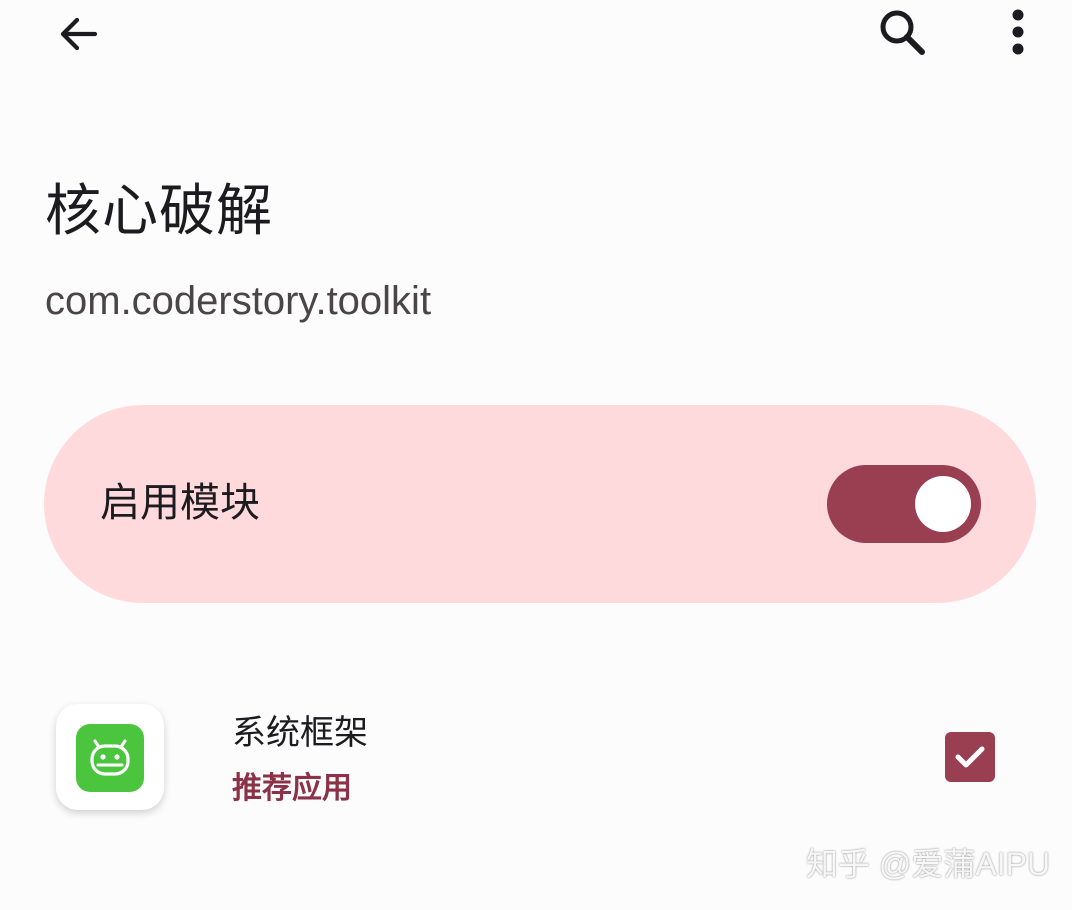 Image resolution: width=1072 pixels, height=910 pixels. Describe the element at coordinates (292, 788) in the screenshot. I see `recommended-tag: 推荐应用` at that location.